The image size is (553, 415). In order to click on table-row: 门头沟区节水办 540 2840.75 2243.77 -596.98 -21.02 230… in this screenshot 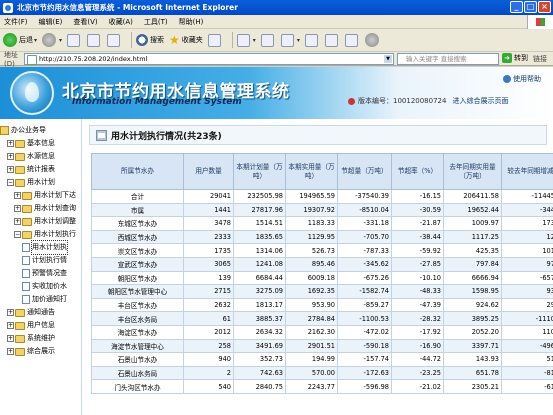, I will do `click(322, 386)`.